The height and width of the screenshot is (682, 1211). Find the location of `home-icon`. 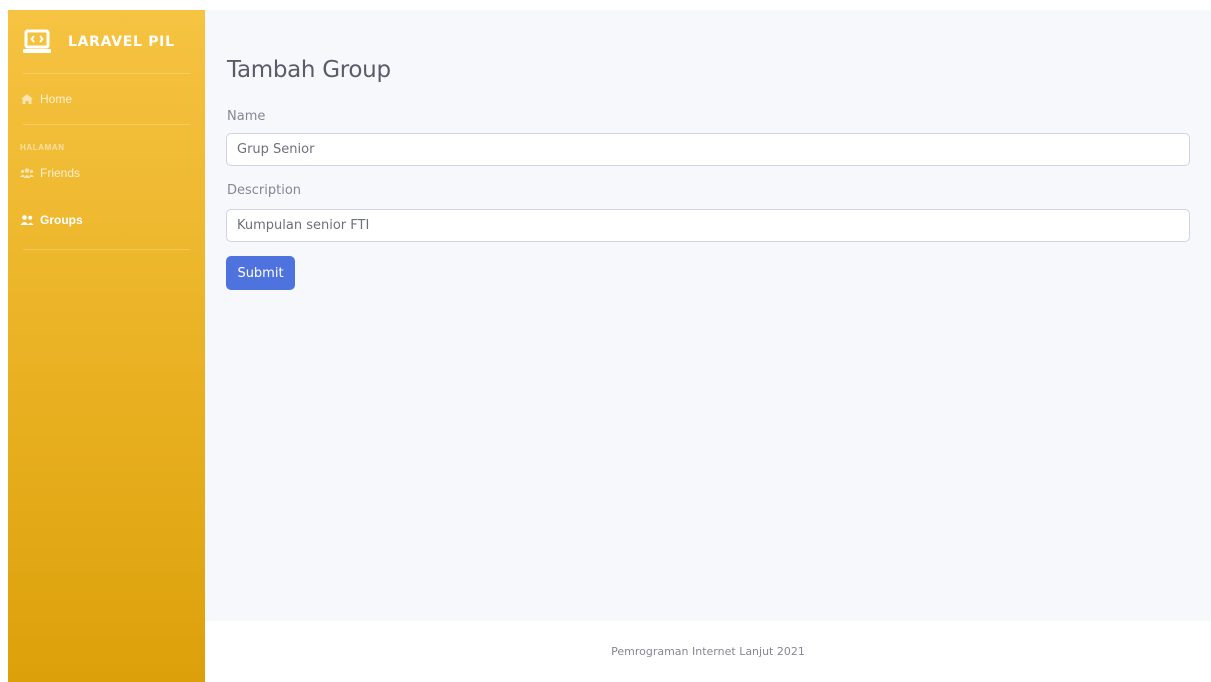

home-icon is located at coordinates (27, 99).